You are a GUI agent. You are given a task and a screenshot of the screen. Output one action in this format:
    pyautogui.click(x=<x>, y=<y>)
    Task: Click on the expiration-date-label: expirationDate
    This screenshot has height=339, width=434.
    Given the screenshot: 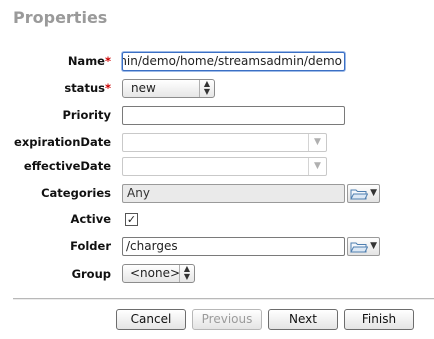 What is the action you would take?
    pyautogui.click(x=62, y=142)
    